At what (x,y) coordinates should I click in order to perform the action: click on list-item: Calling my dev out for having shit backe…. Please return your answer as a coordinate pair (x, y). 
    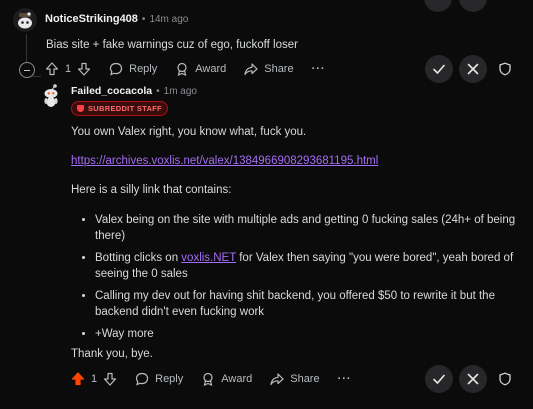
    Looking at the image, I should click on (306, 304).